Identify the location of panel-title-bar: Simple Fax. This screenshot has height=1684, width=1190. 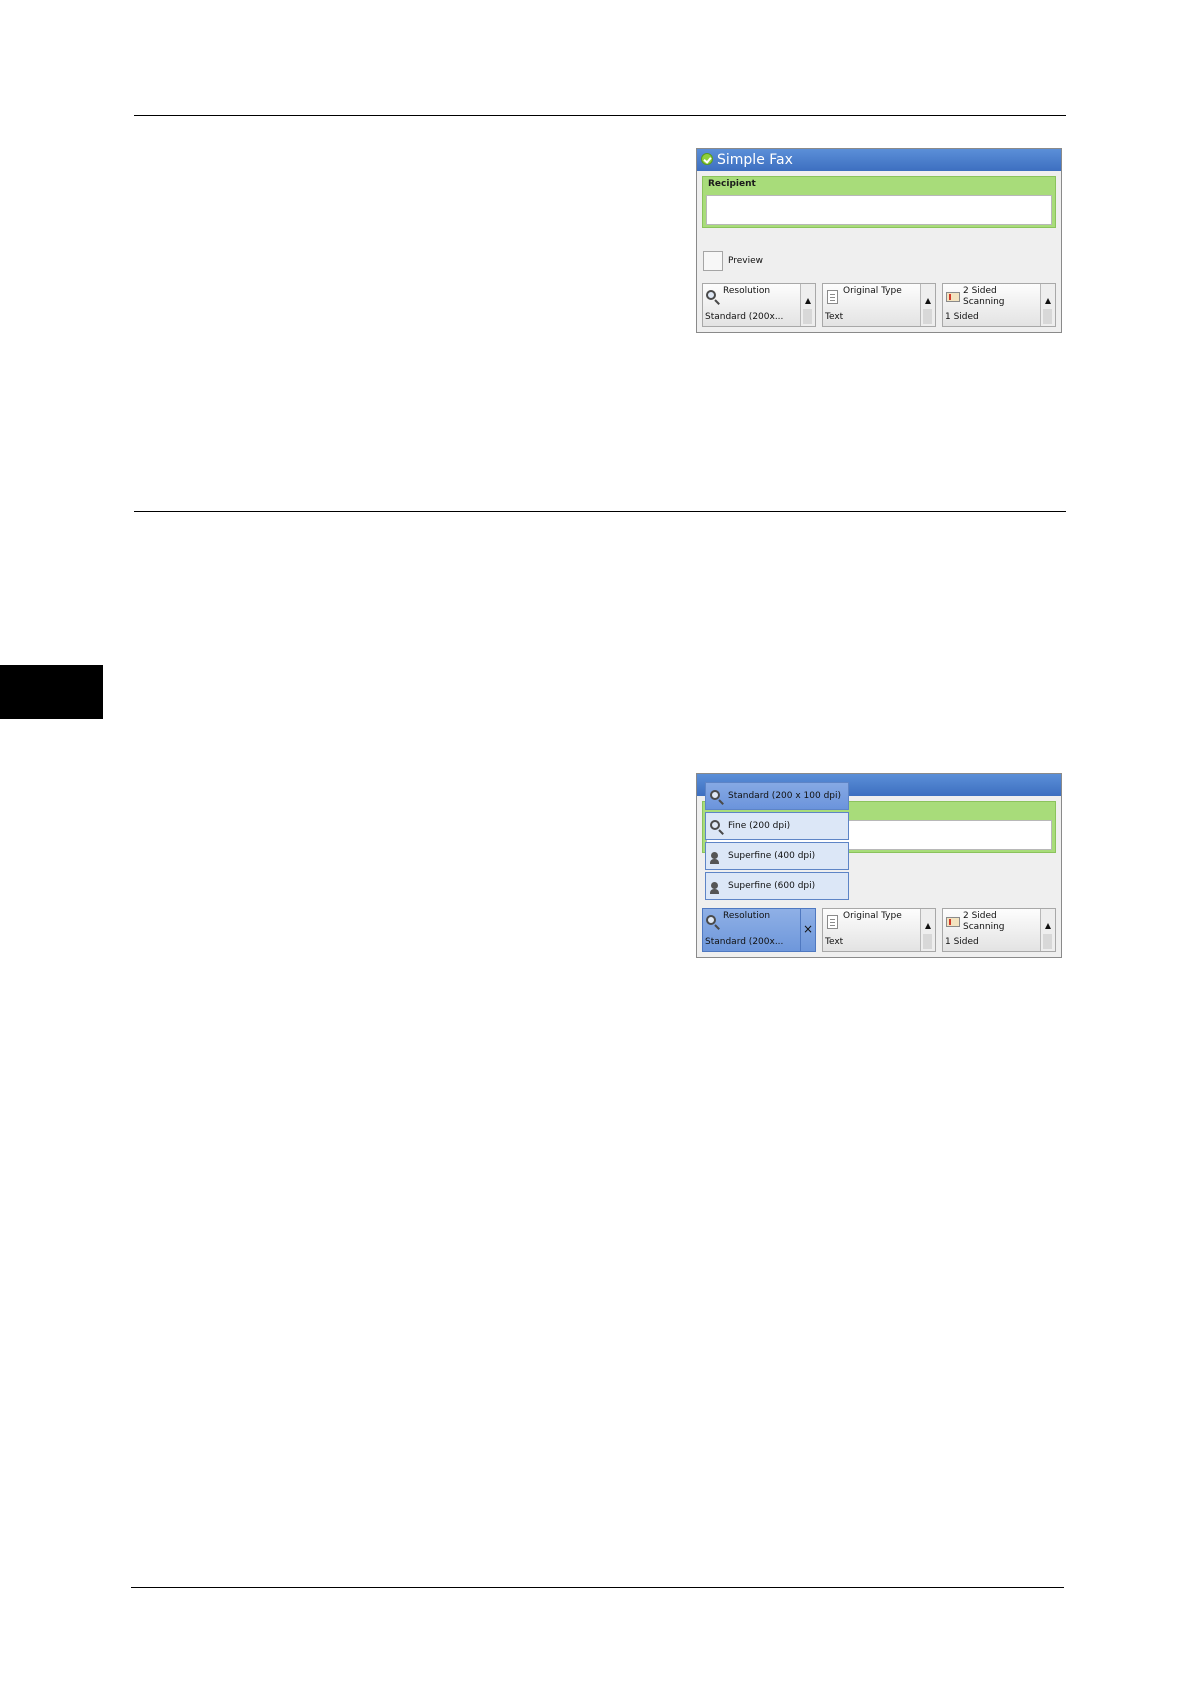
(879, 160).